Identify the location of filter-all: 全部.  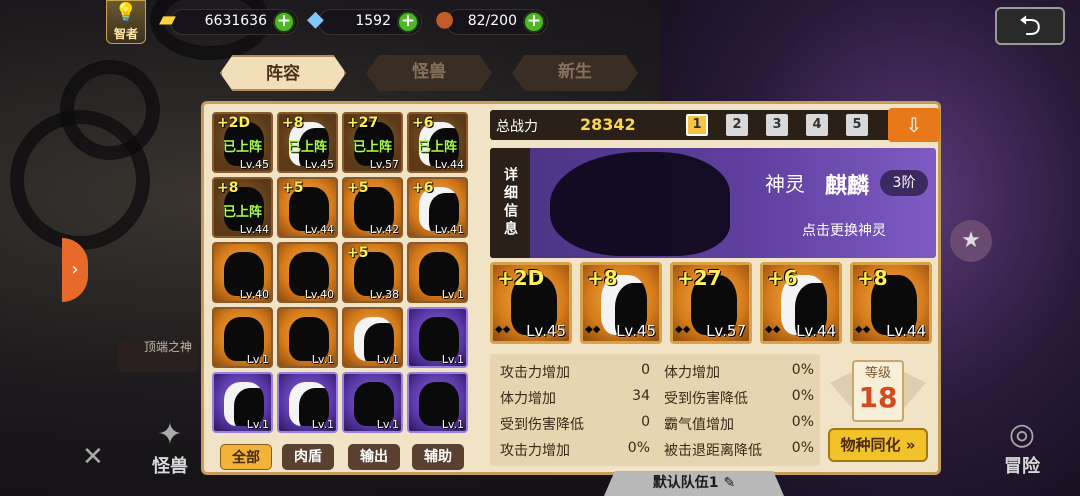
(246, 457).